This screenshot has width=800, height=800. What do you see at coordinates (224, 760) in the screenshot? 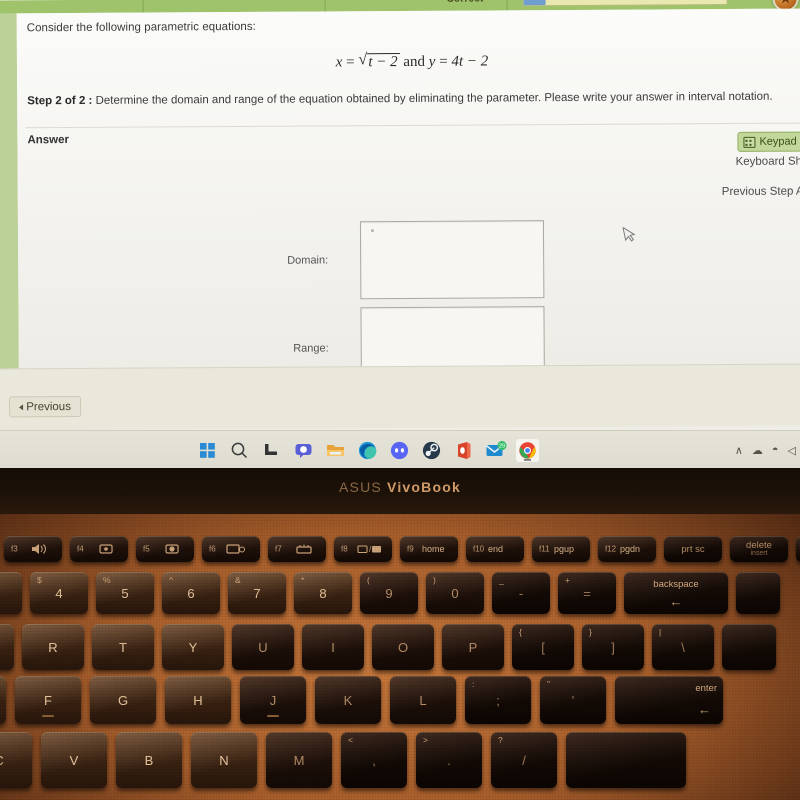
I see `key-N: N` at bounding box center [224, 760].